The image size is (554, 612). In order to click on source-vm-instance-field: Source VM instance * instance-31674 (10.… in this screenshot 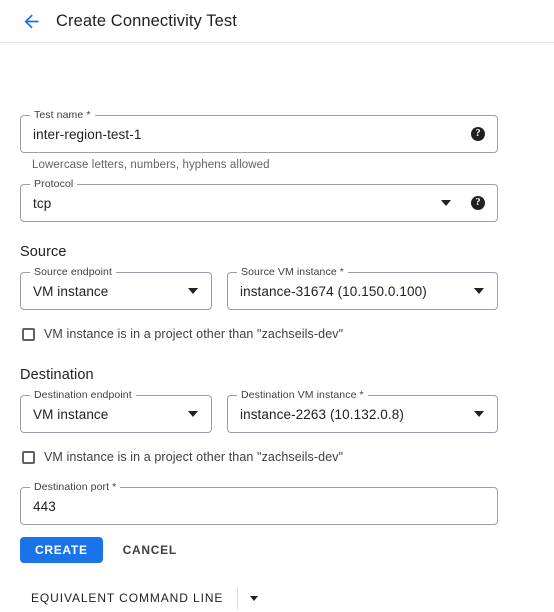, I will do `click(362, 288)`.